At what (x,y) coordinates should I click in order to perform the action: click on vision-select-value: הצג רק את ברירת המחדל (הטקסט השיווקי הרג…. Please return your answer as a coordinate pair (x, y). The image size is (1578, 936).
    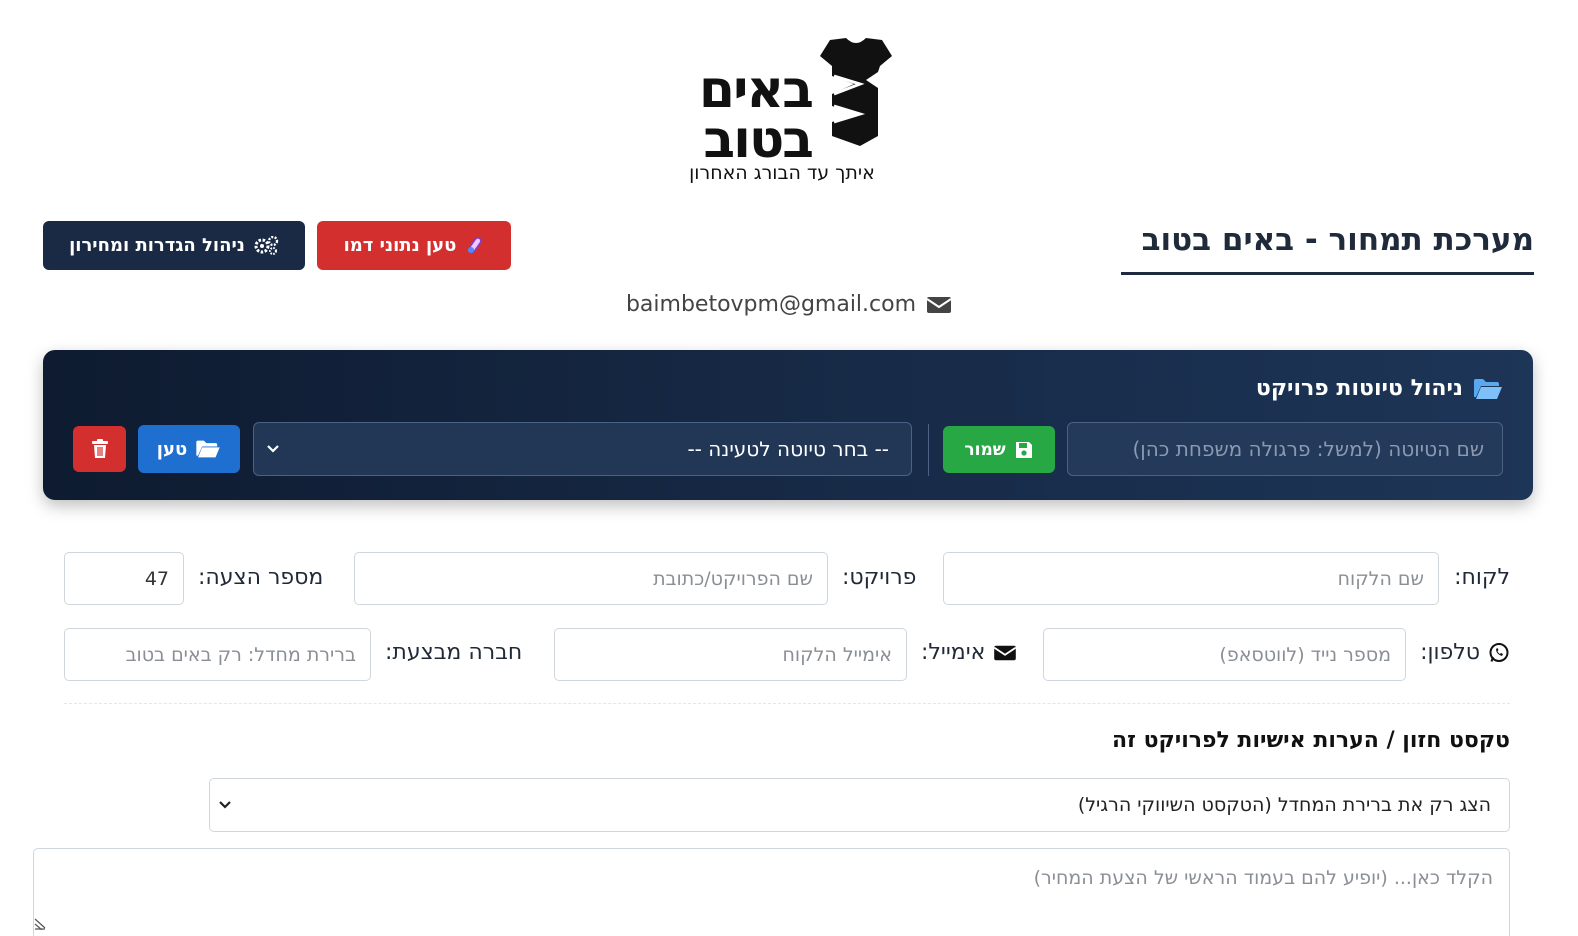
    Looking at the image, I should click on (1284, 805).